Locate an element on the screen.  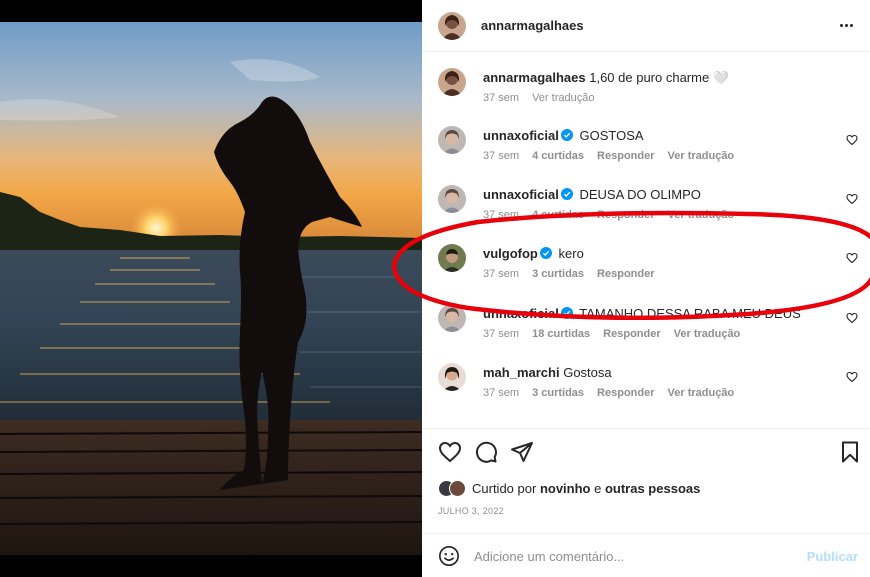
bookmark-icon is located at coordinates (850, 452).